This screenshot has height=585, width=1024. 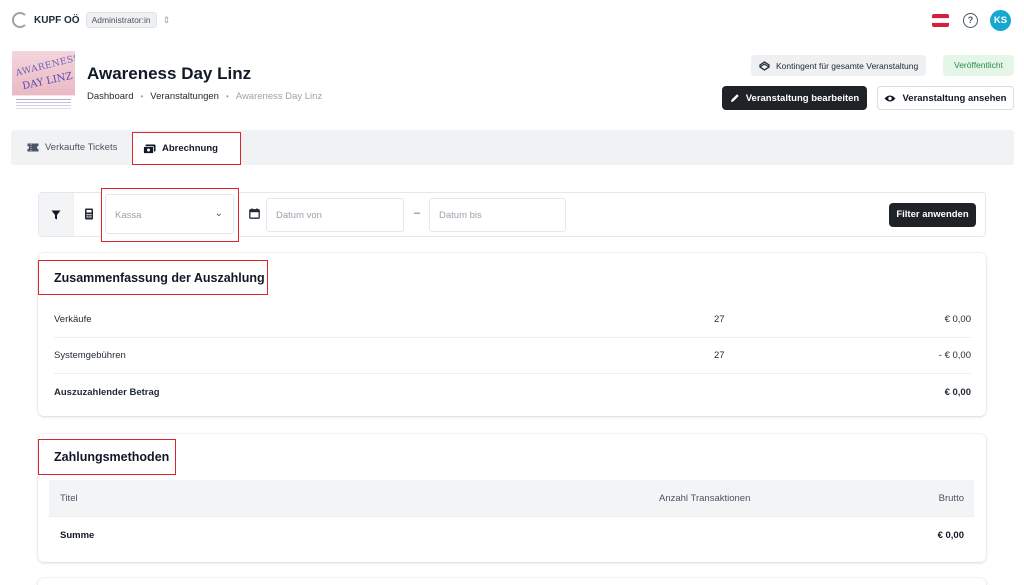 I want to click on tab-bar: Verkaufte Tickets Abrechnung, so click(x=512, y=147).